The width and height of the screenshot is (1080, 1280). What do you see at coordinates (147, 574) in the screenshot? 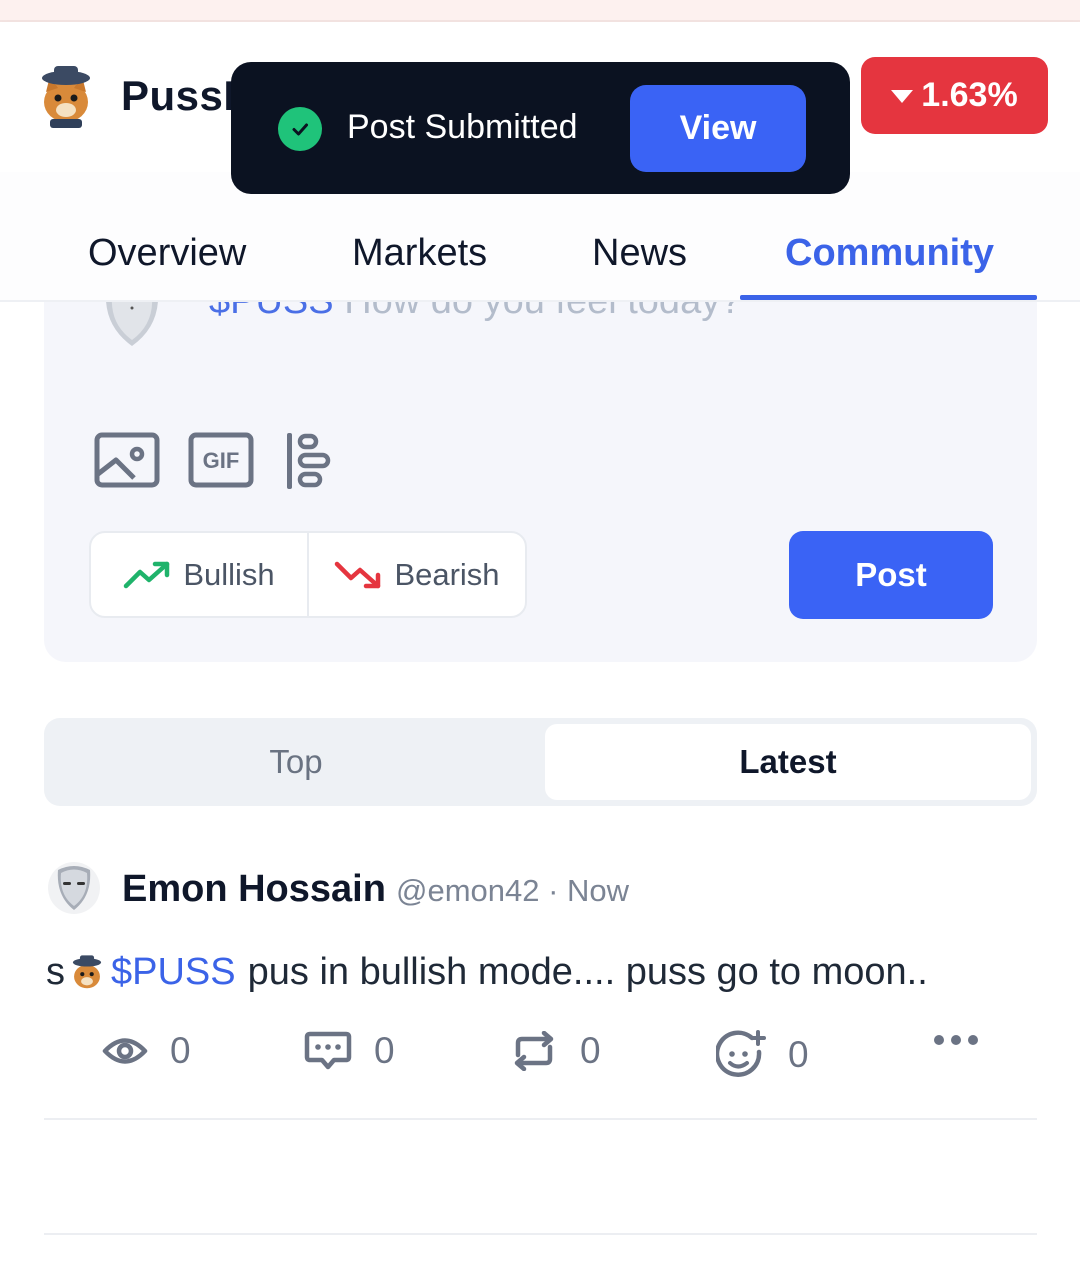
I see `trend-up-icon` at bounding box center [147, 574].